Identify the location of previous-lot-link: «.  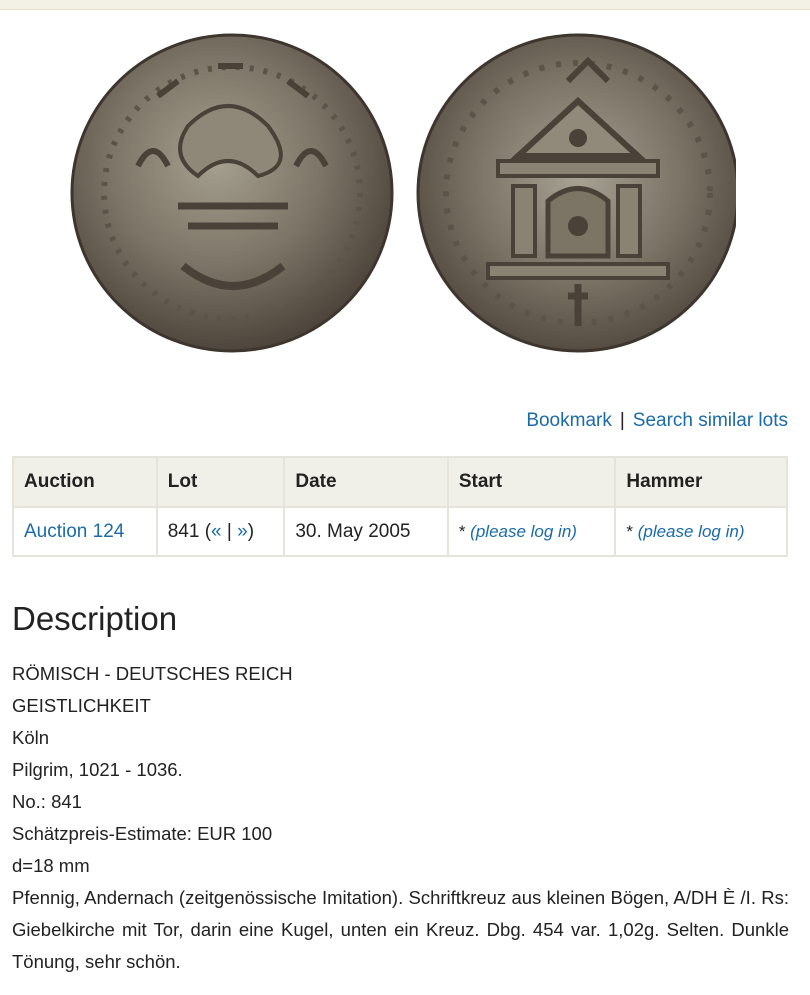
(216, 531).